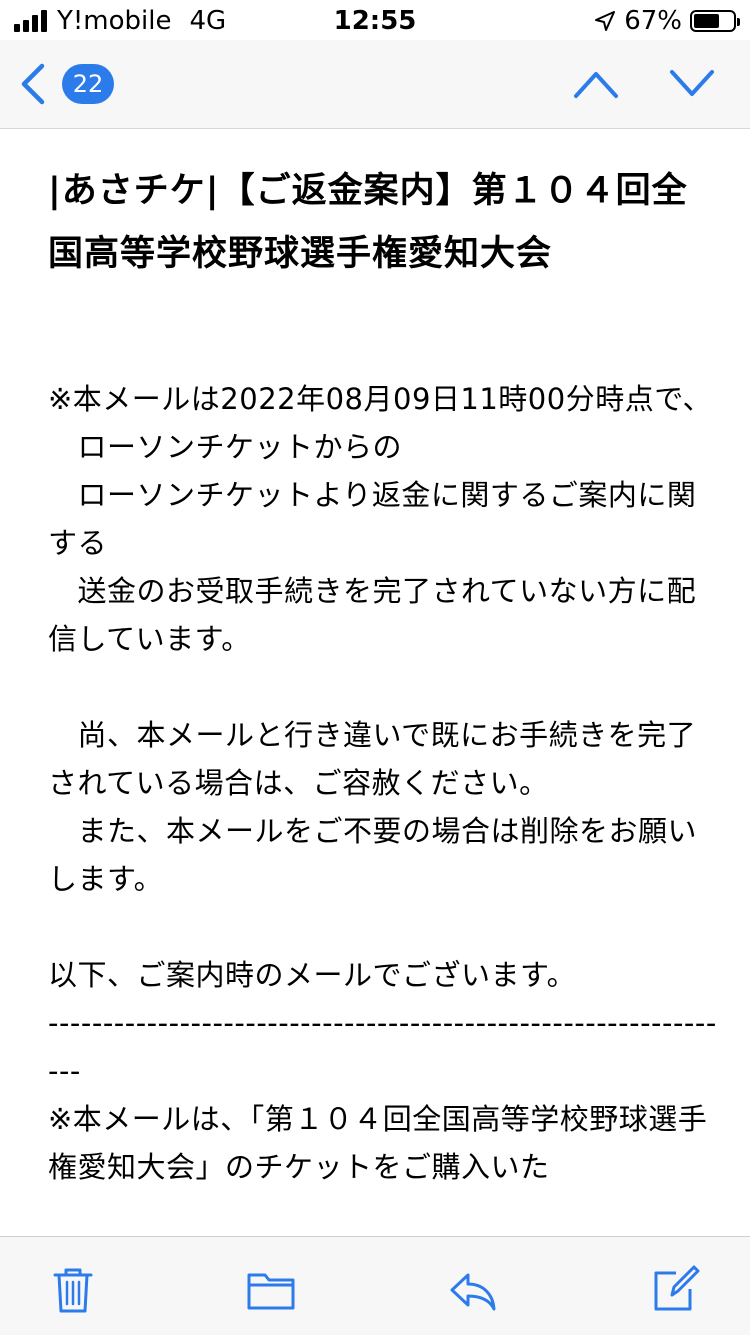 The height and width of the screenshot is (1335, 750). What do you see at coordinates (675, 1290) in the screenshot?
I see `compose-icon` at bounding box center [675, 1290].